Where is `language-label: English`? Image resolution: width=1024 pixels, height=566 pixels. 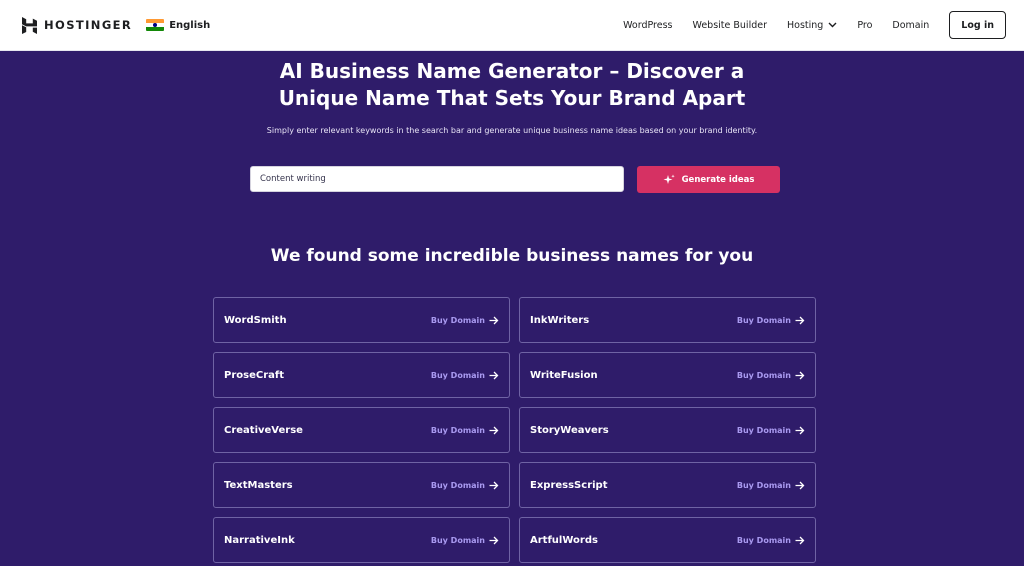
language-label: English is located at coordinates (190, 25).